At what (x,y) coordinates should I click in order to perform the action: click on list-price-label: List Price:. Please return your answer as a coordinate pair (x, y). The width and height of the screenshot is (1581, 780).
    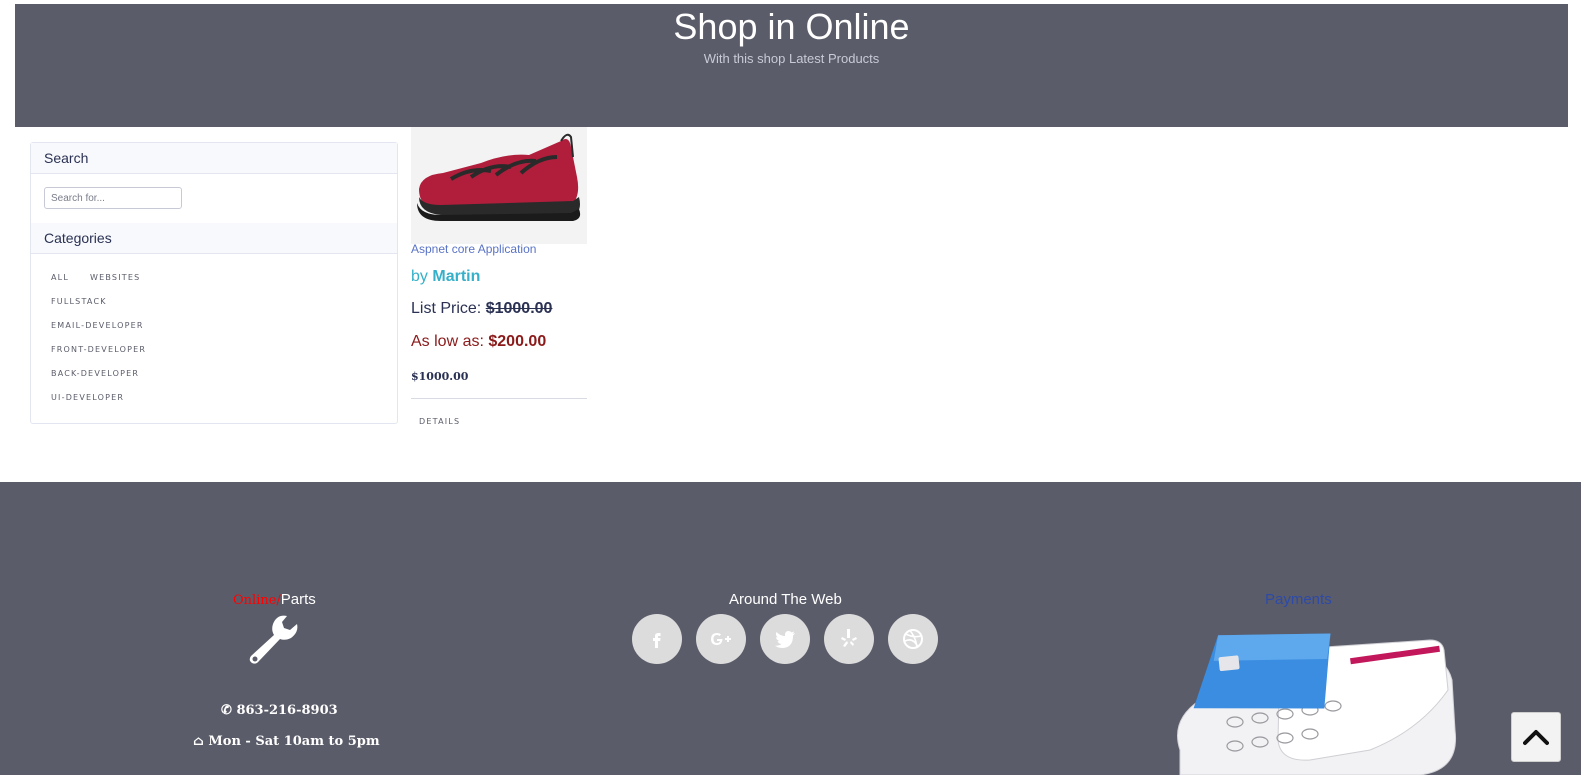
    Looking at the image, I should click on (446, 308).